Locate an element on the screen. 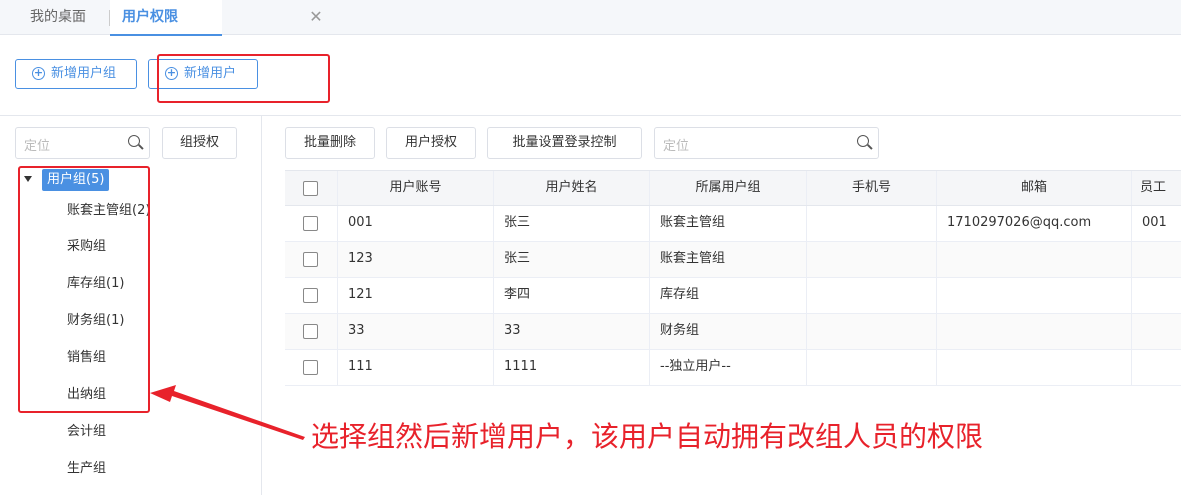 The height and width of the screenshot is (495, 1181). user-authorize-button: 用户授权 is located at coordinates (431, 143).